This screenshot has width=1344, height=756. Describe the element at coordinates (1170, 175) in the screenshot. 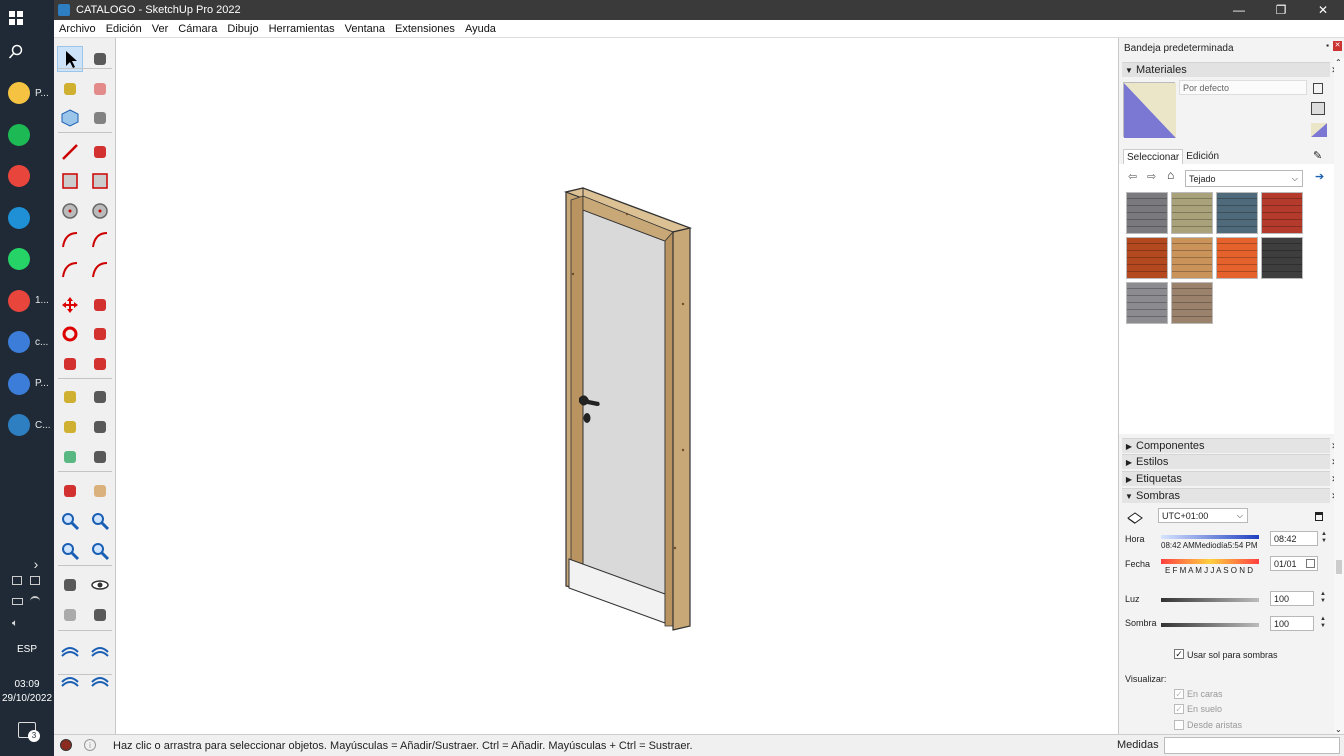

I see `home-icon: ⌂` at that location.